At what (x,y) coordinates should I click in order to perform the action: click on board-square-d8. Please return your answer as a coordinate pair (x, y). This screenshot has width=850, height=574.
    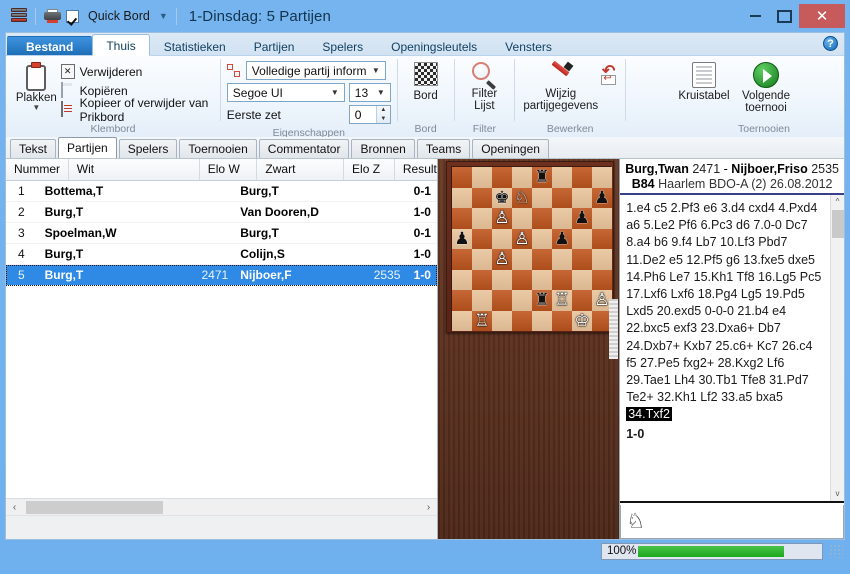
    Looking at the image, I should click on (522, 177).